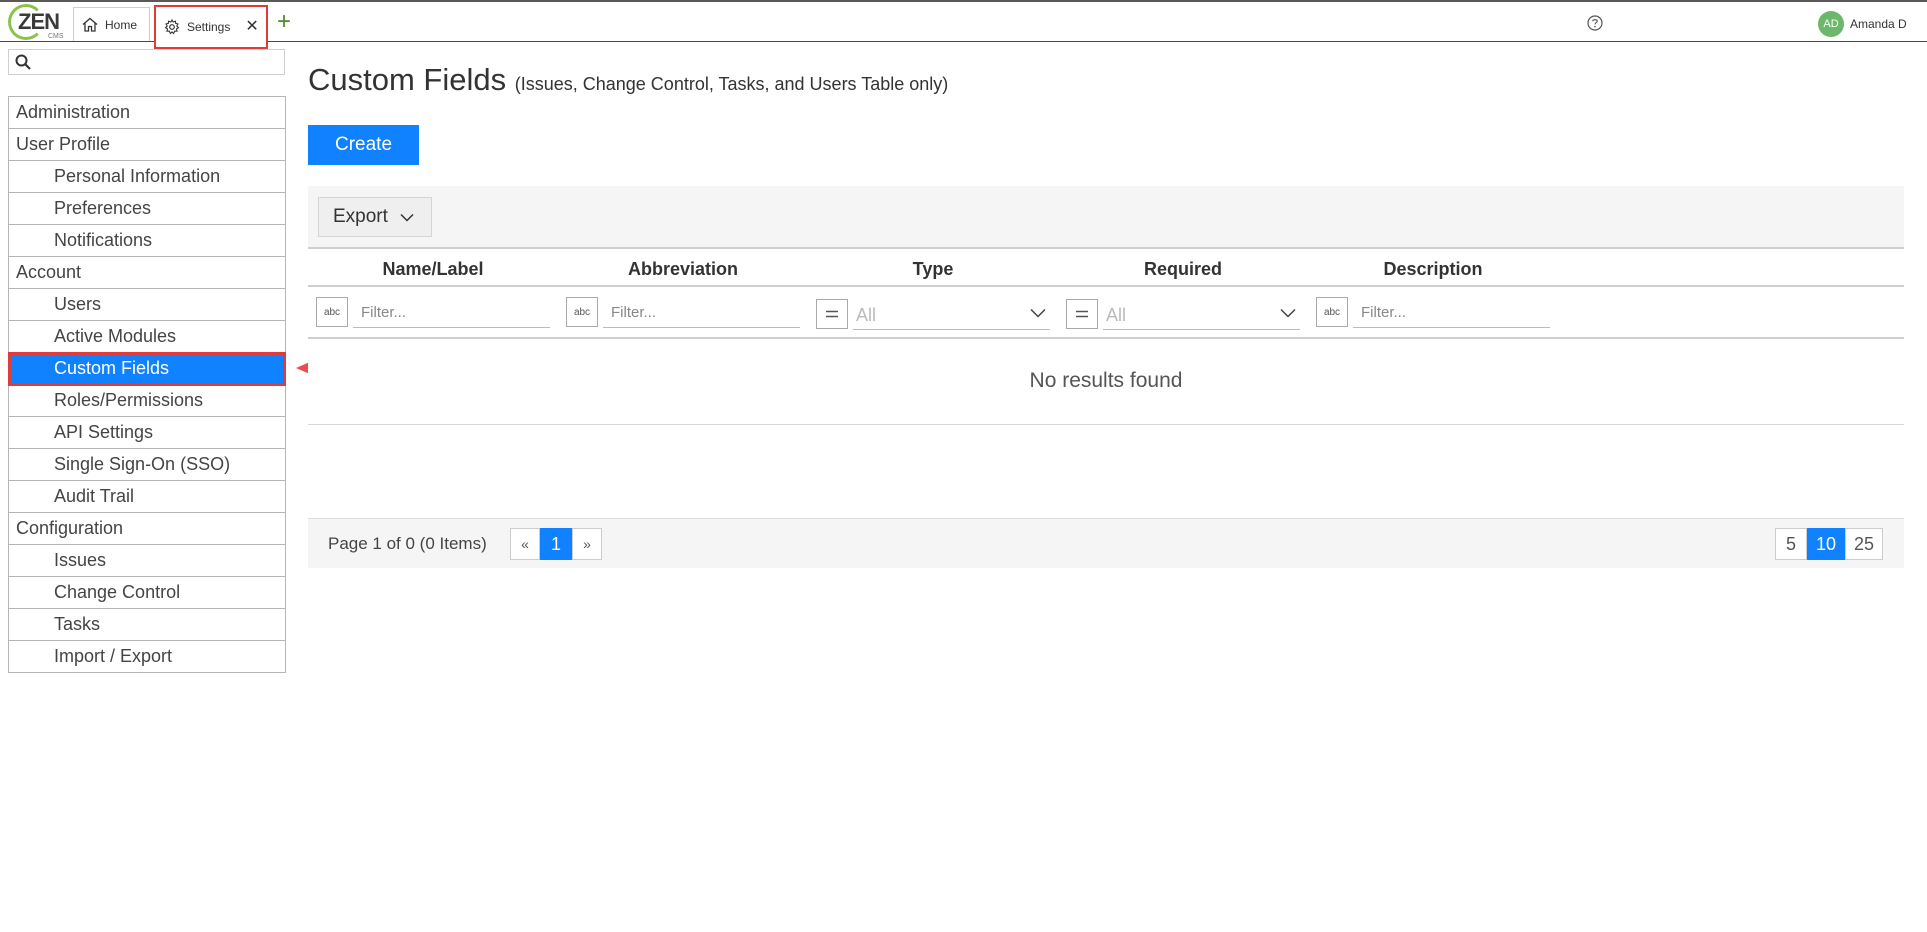 The width and height of the screenshot is (1927, 932). I want to click on logo-text: ZEN, so click(39, 21).